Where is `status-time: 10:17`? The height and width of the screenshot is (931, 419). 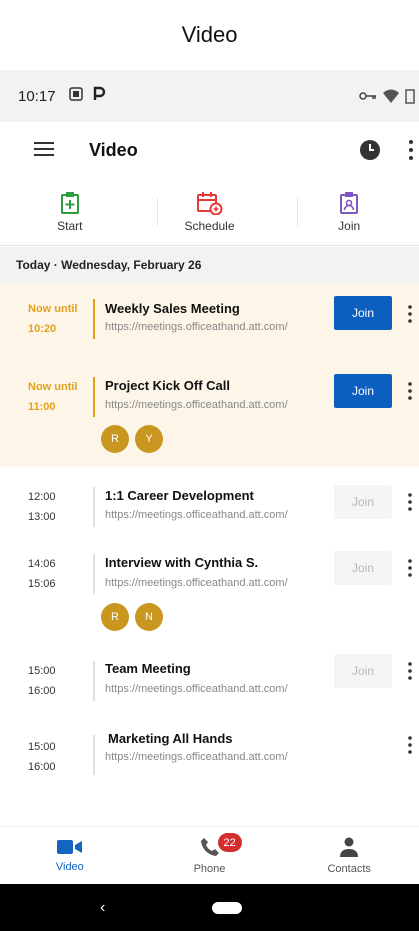
status-time: 10:17 is located at coordinates (37, 96).